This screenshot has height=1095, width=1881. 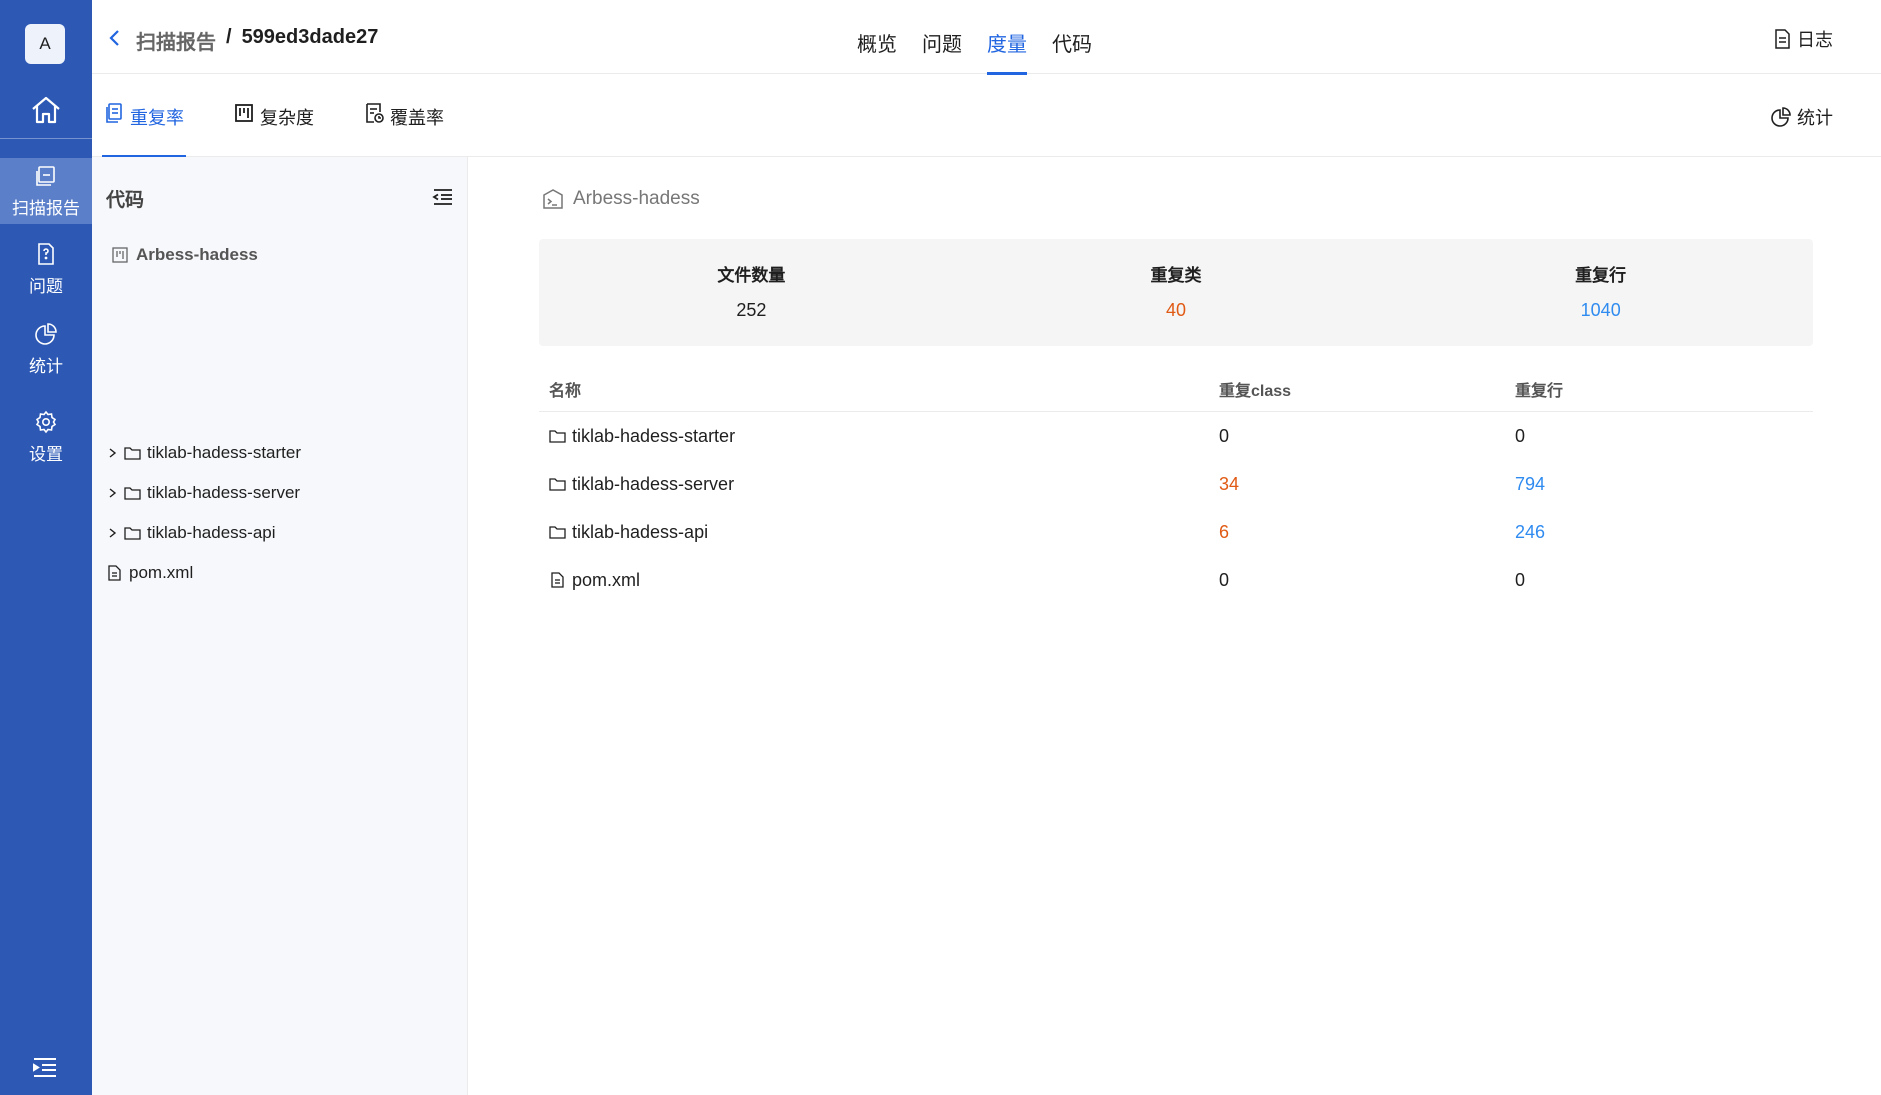 What do you see at coordinates (654, 435) in the screenshot?
I see `row-name-label: tiklab-hadess-starter` at bounding box center [654, 435].